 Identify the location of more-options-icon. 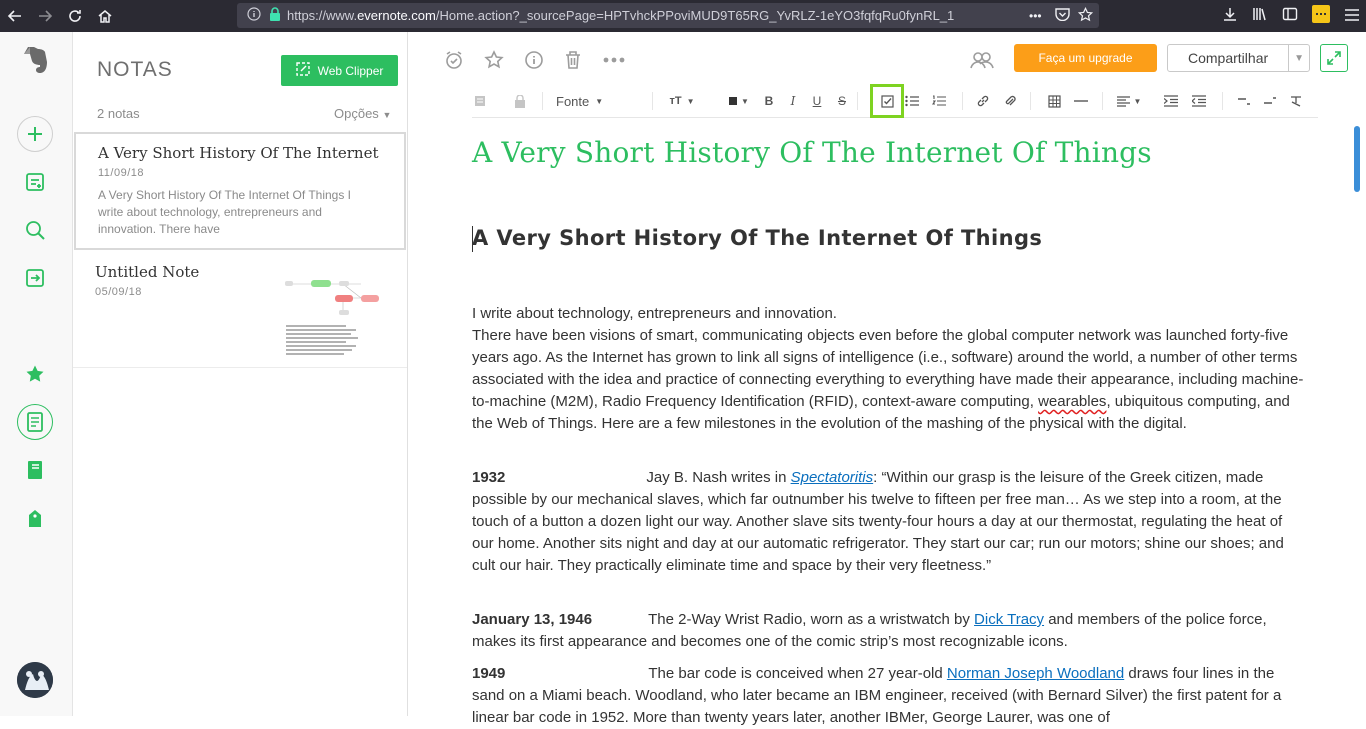
(614, 60).